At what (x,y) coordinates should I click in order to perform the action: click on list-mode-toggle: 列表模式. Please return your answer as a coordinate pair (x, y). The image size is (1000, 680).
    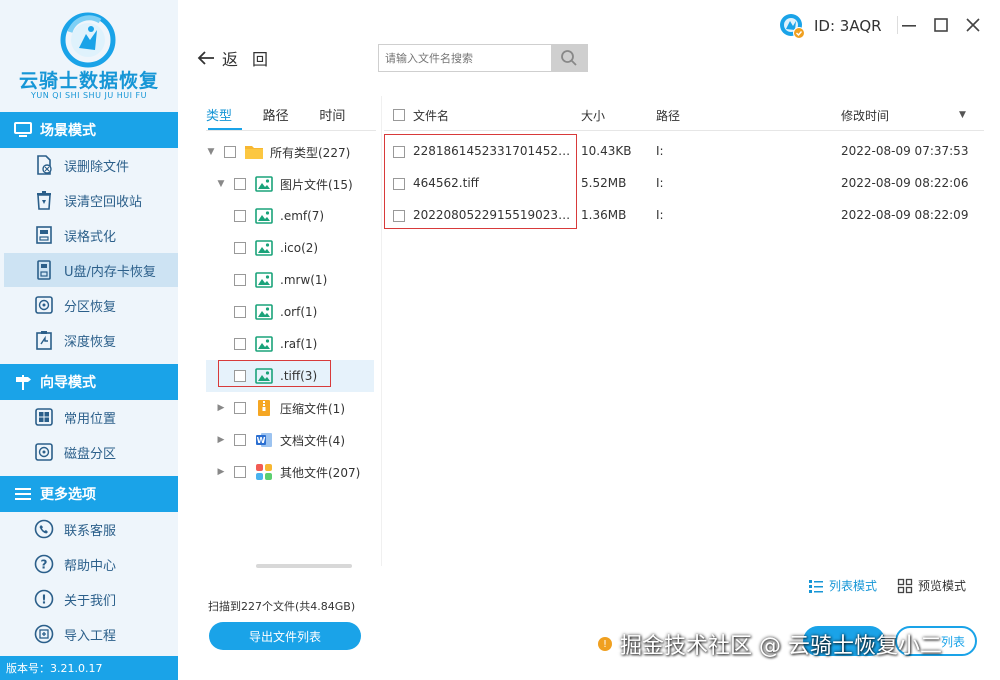
    Looking at the image, I should click on (842, 585).